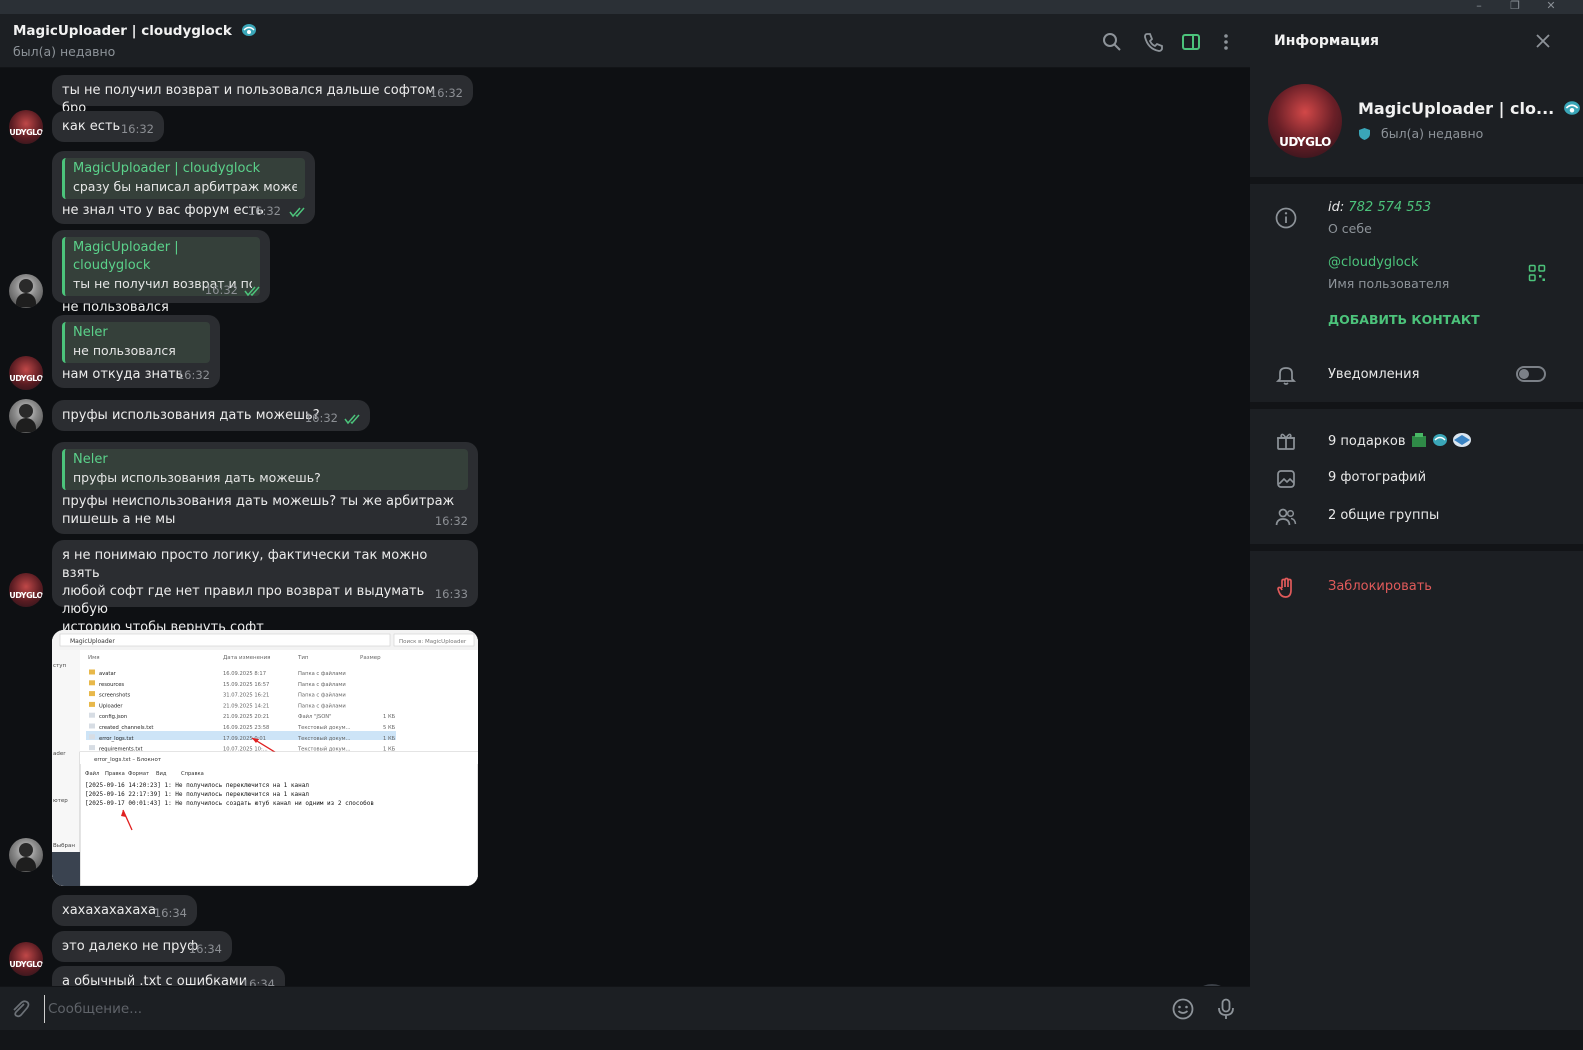 The image size is (1583, 1050). Describe the element at coordinates (244, 739) in the screenshot. I see `file-date: 17.09.2025 0:01` at that location.